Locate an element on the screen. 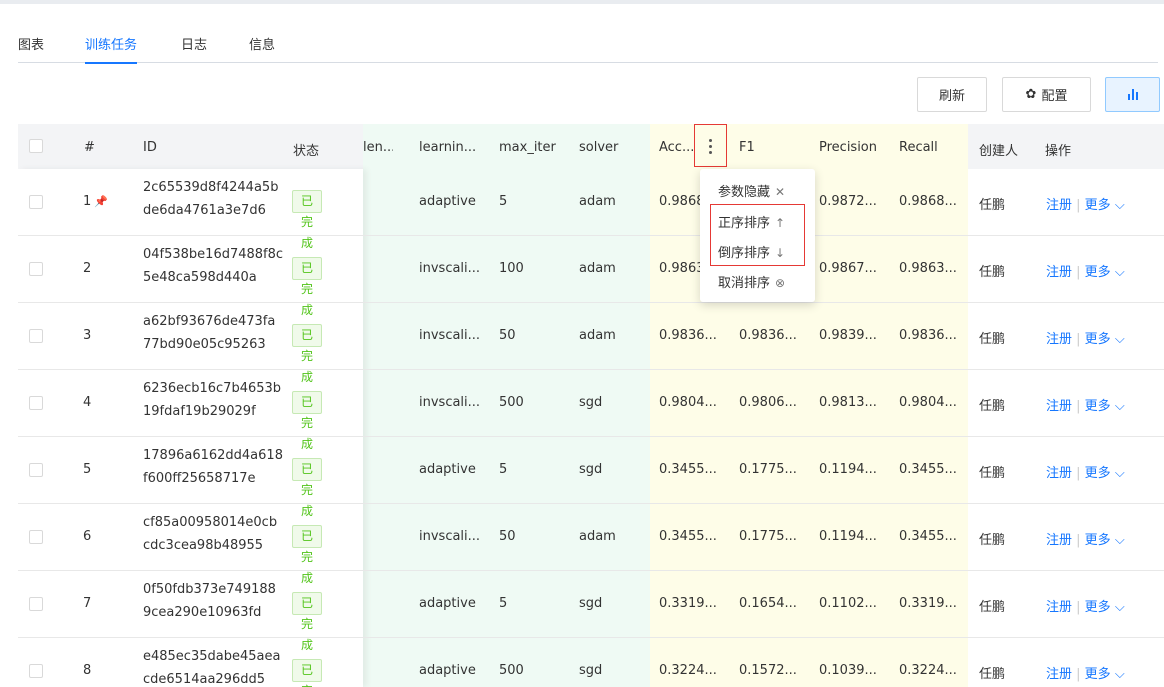 The height and width of the screenshot is (687, 1164). refresh-label: 刷新 is located at coordinates (951, 96).